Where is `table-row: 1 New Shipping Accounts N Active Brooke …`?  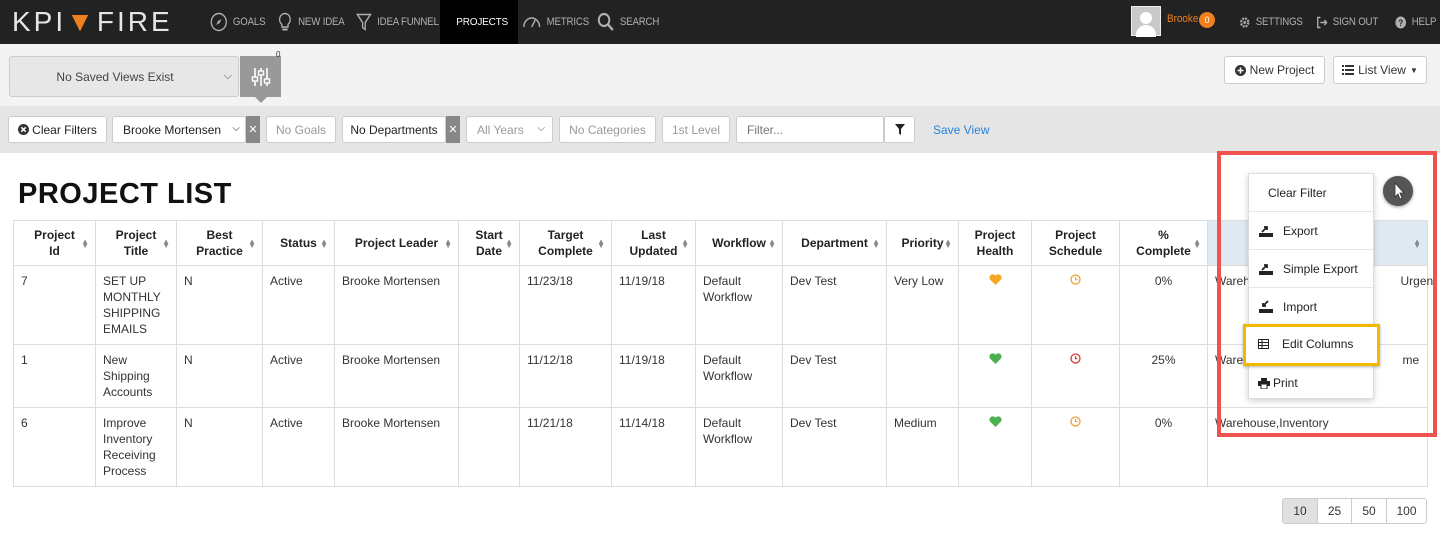 table-row: 1 New Shipping Accounts N Active Brooke … is located at coordinates (720, 376).